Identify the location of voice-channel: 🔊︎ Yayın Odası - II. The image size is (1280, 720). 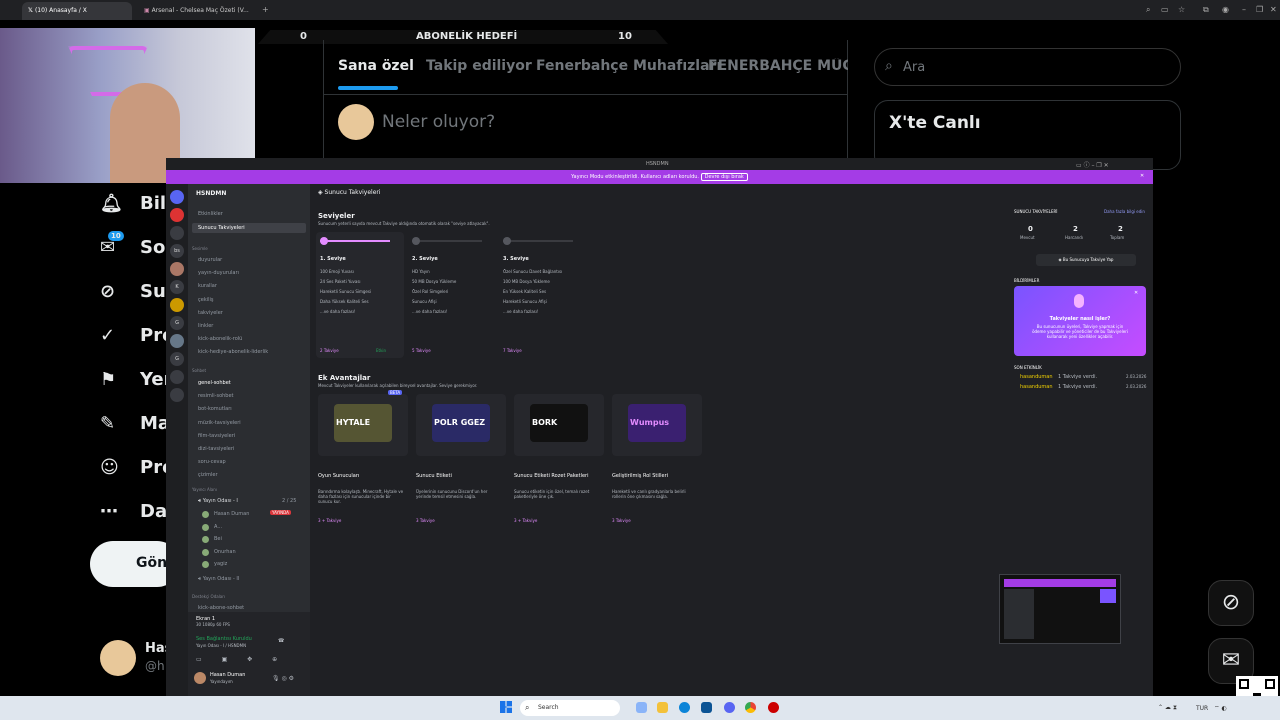
(218, 579).